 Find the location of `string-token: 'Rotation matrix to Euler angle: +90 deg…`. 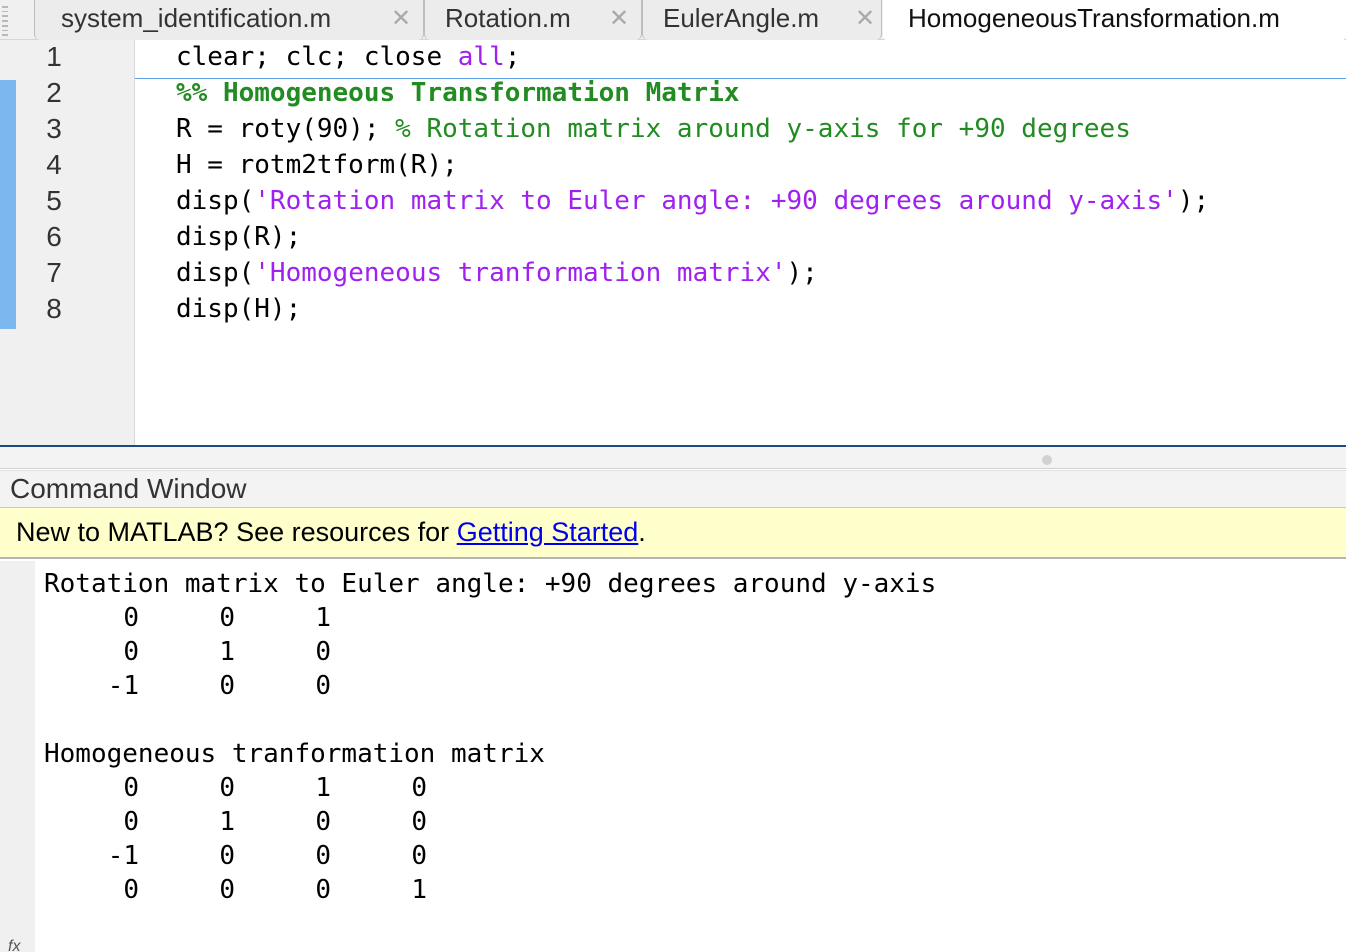

string-token: 'Rotation matrix to Euler angle: +90 deg… is located at coordinates (716, 201).